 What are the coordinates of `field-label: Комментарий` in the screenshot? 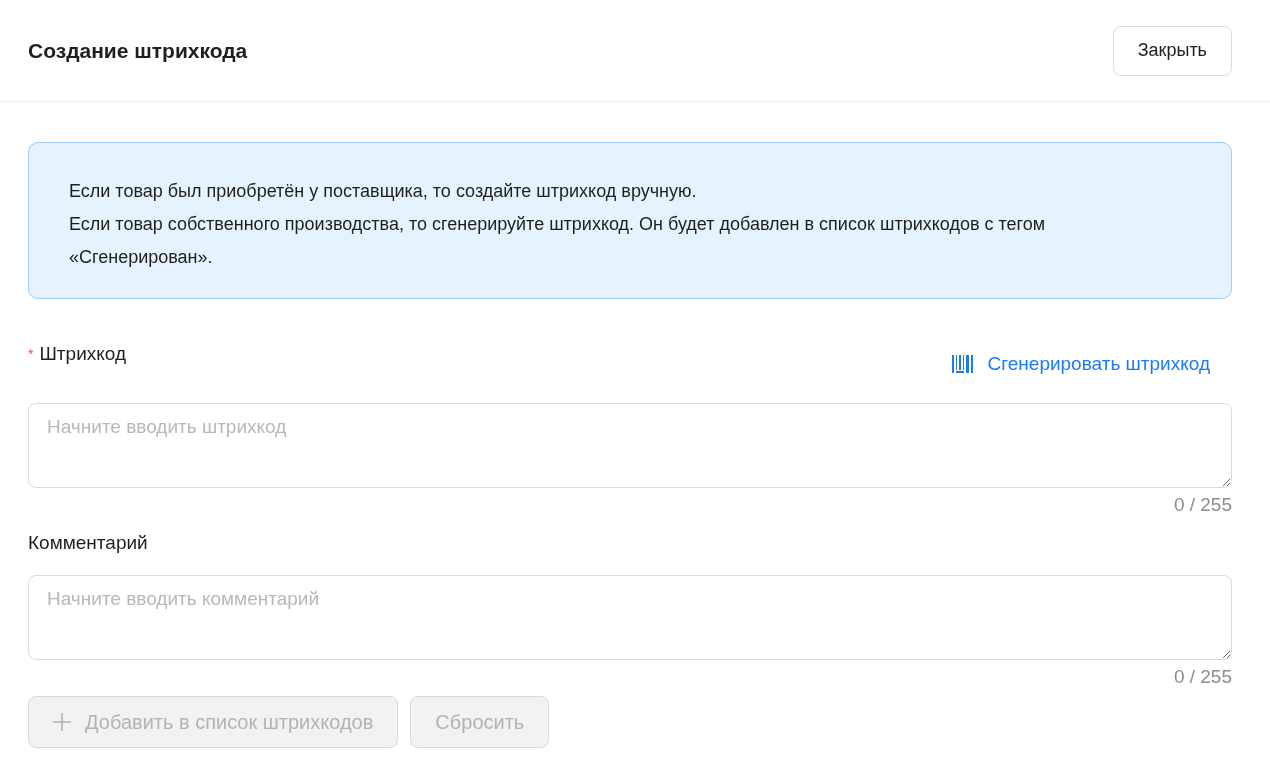 It's located at (88, 543).